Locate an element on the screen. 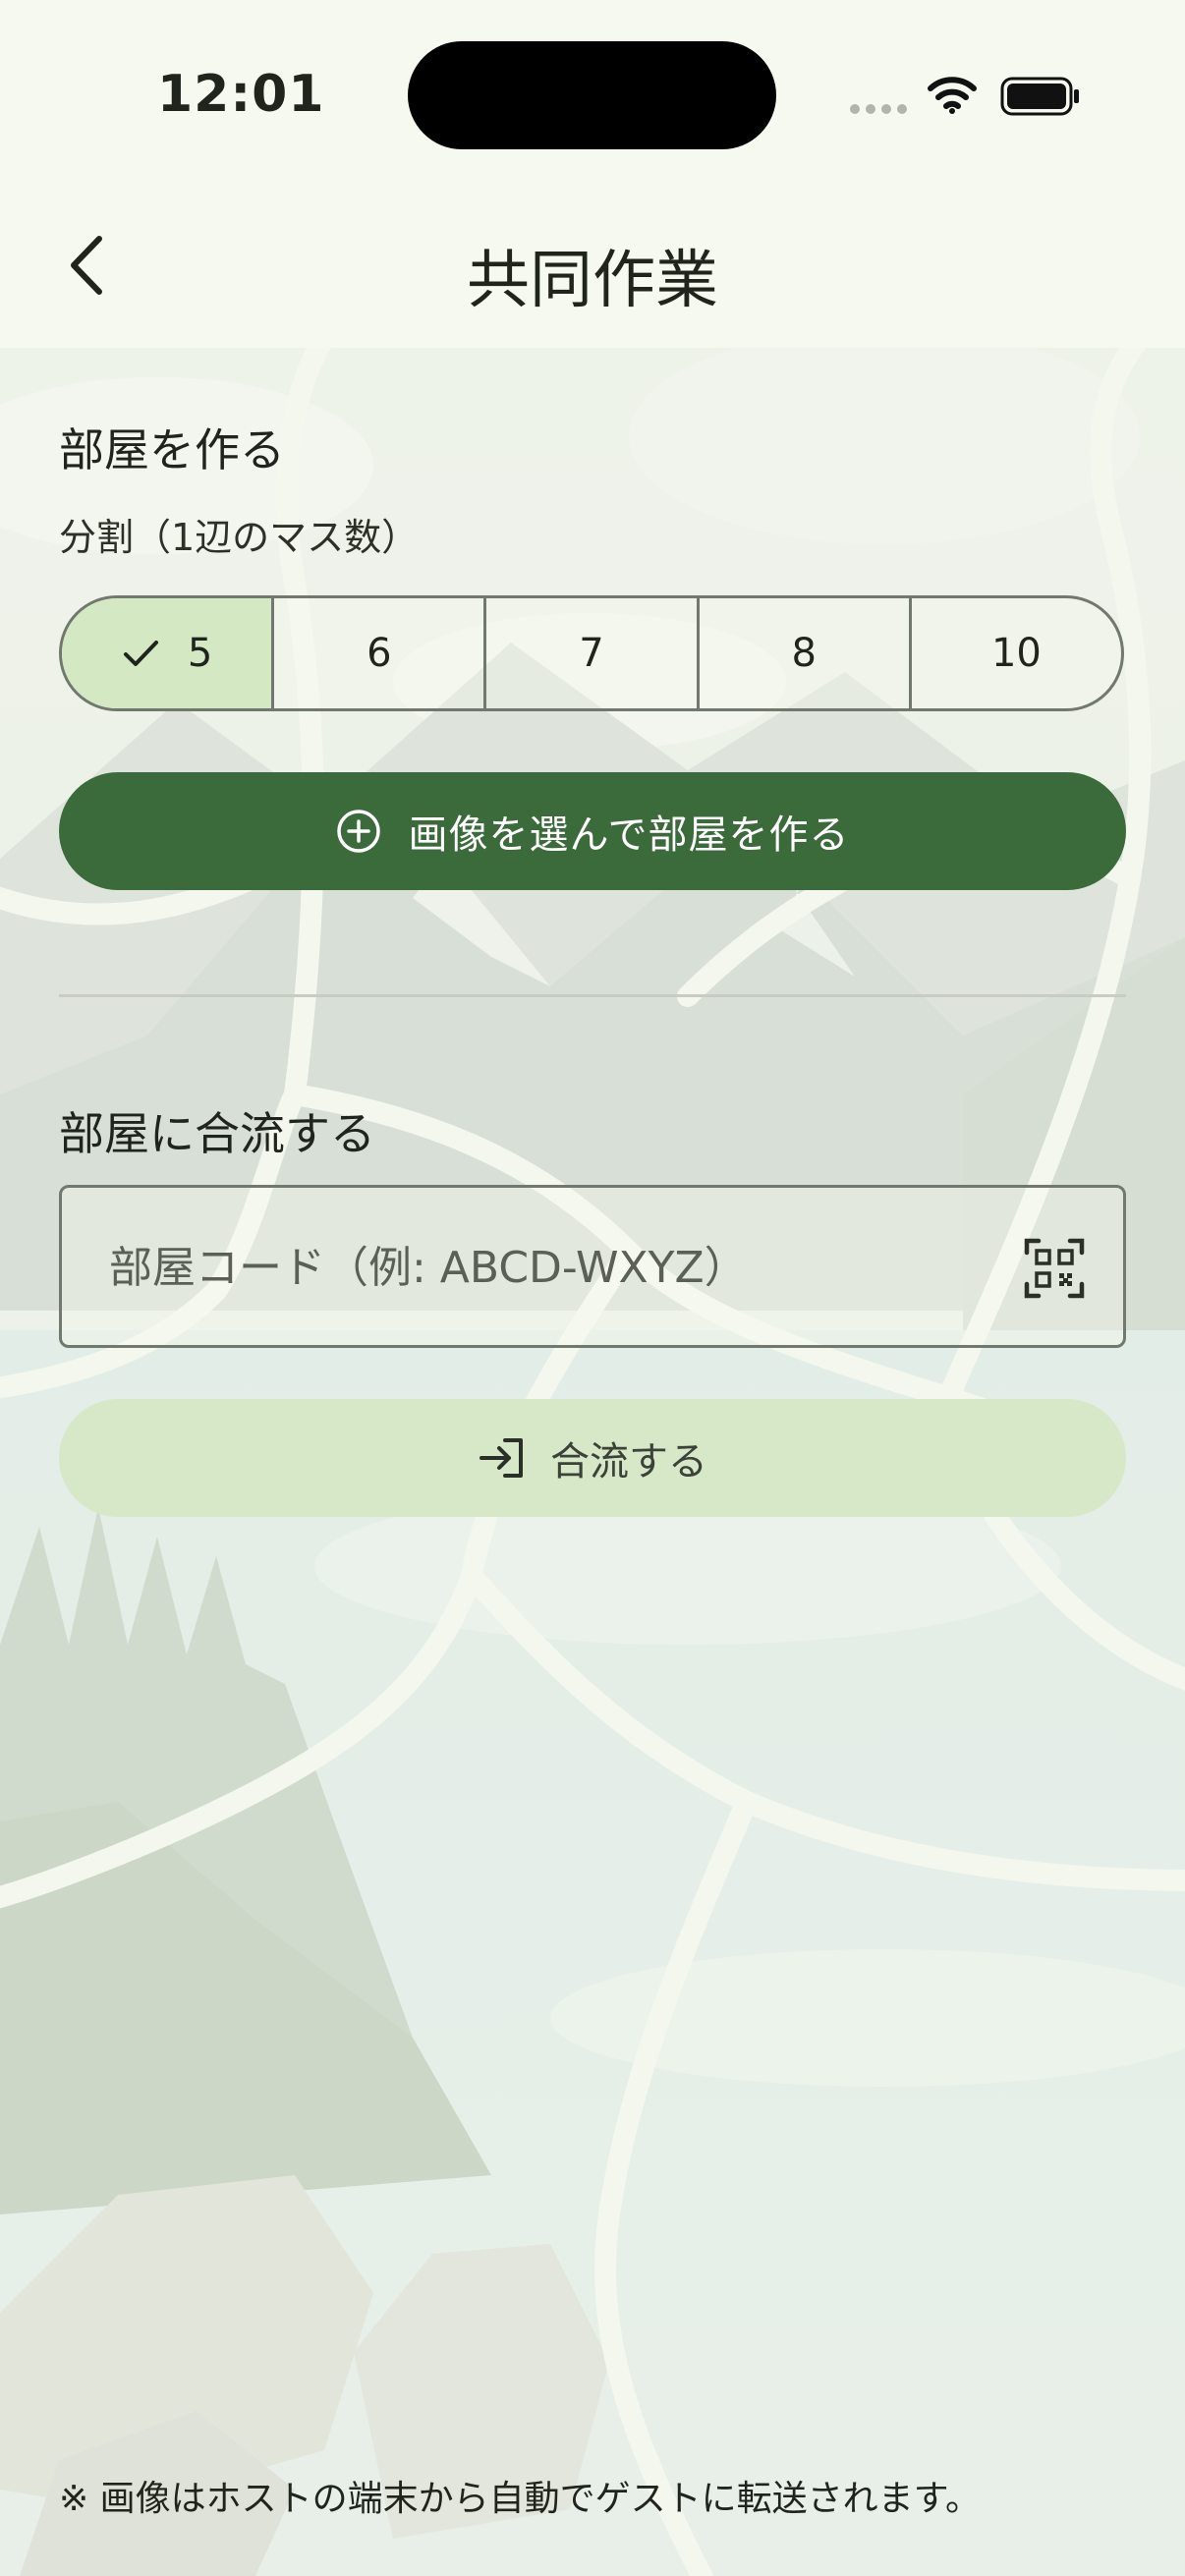 This screenshot has width=1185, height=2576. split-option-8: 8 is located at coordinates (803, 653).